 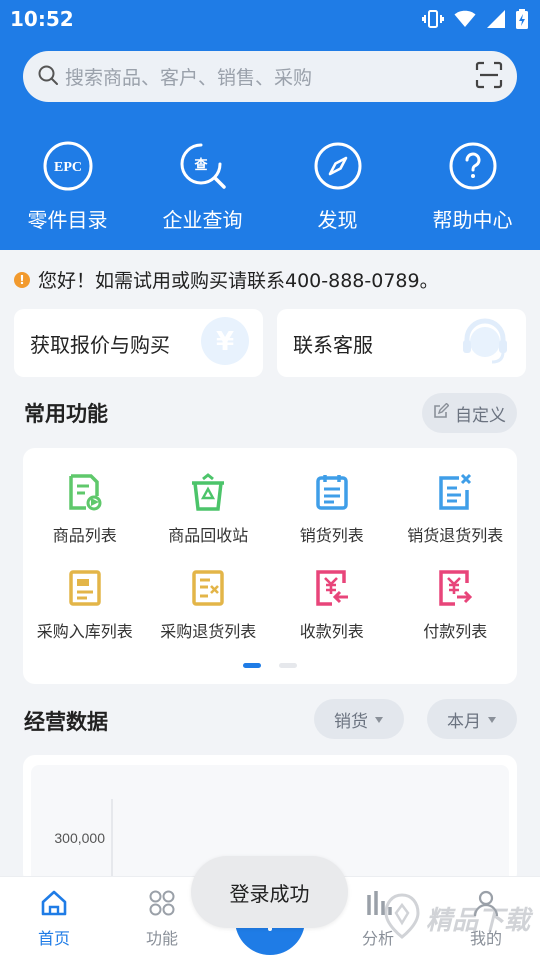 I want to click on quick-item-parts-catalog: EPC 零件目录, so click(x=67, y=185).